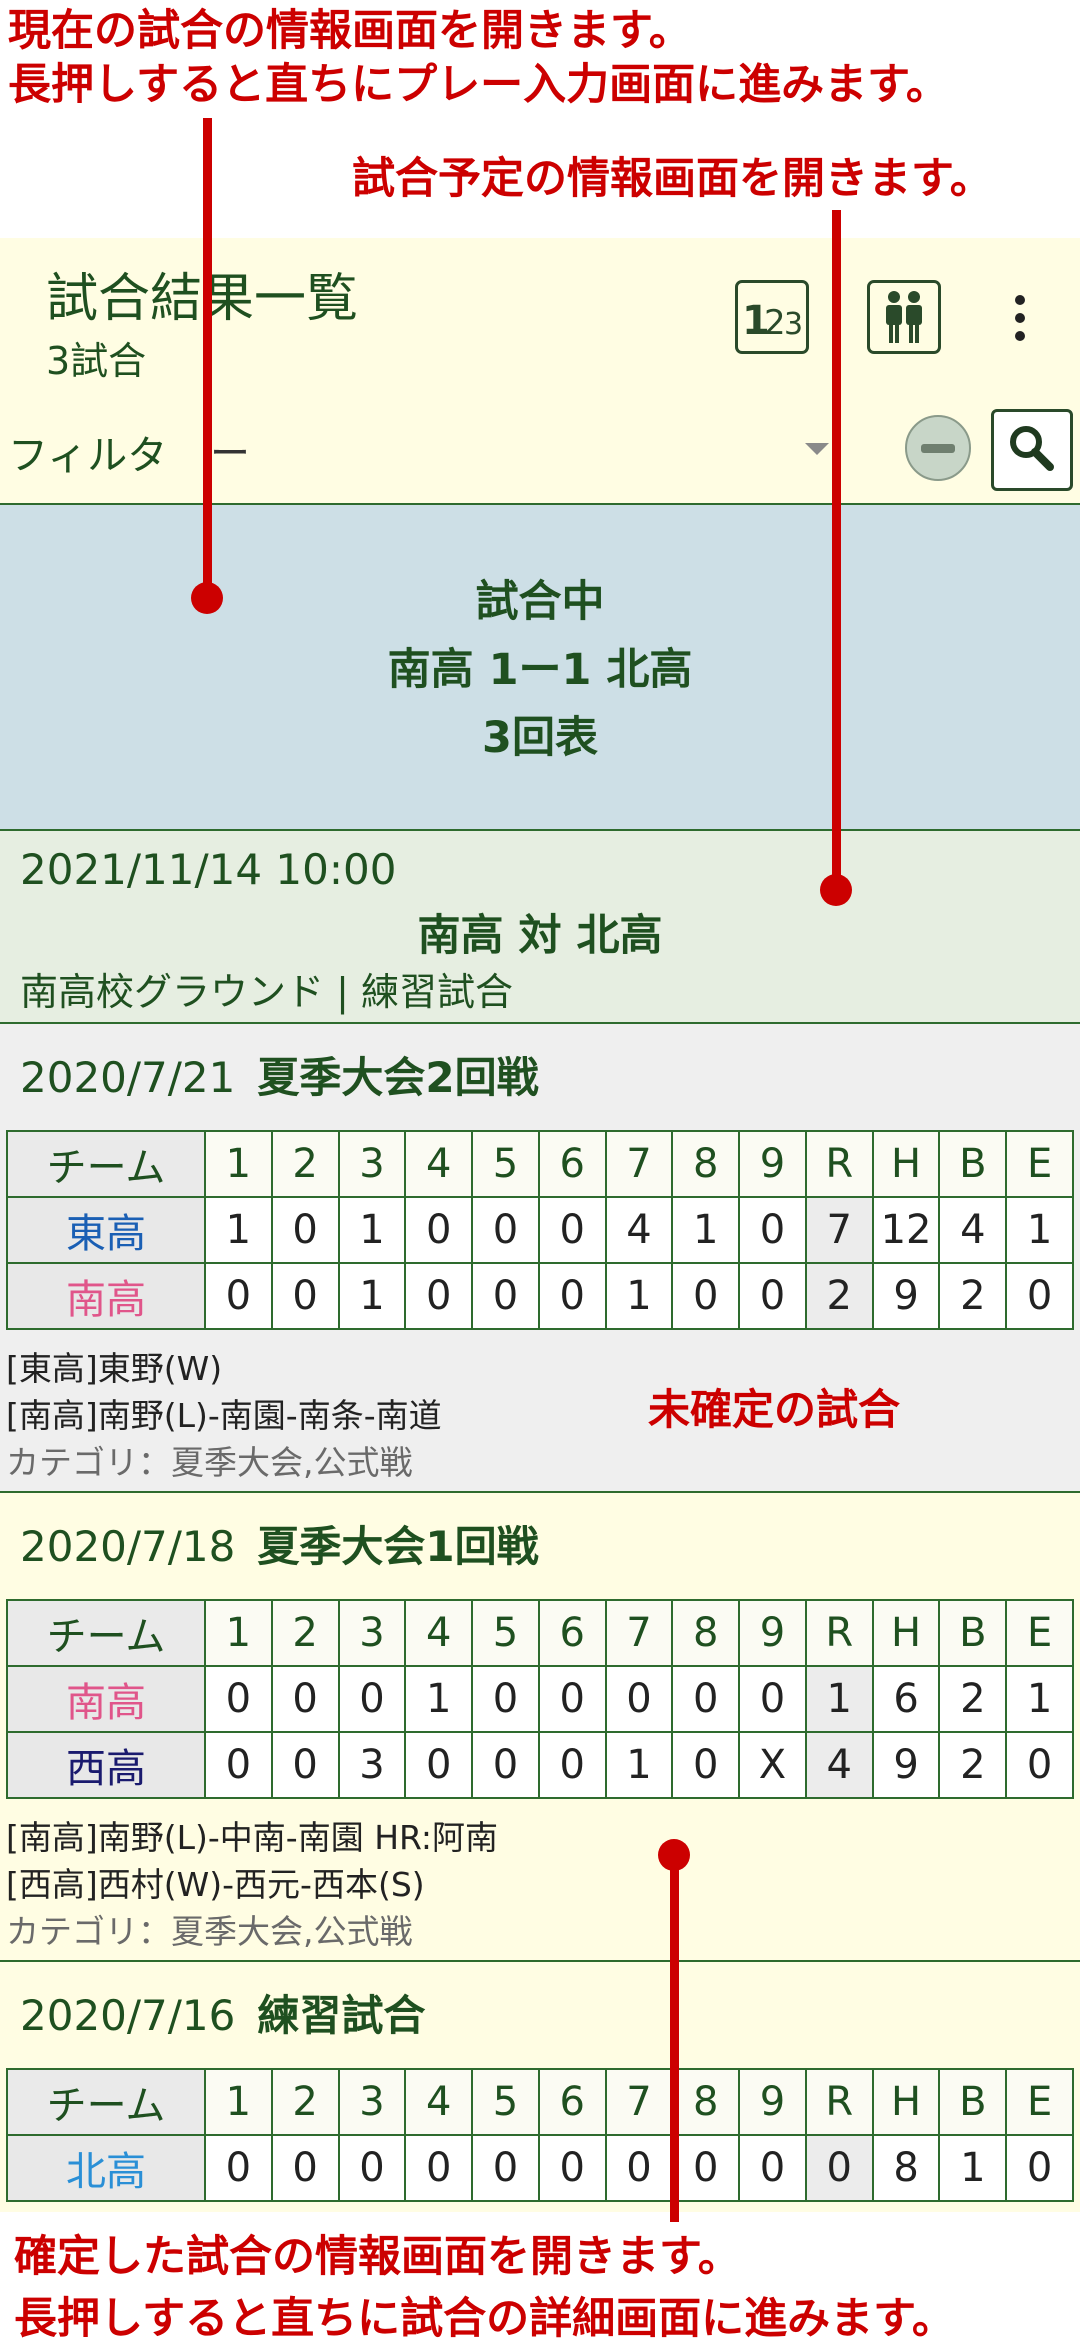 The image size is (1080, 2350). Describe the element at coordinates (540, 449) in the screenshot. I see `filter-bar: フィルタ ー` at that location.